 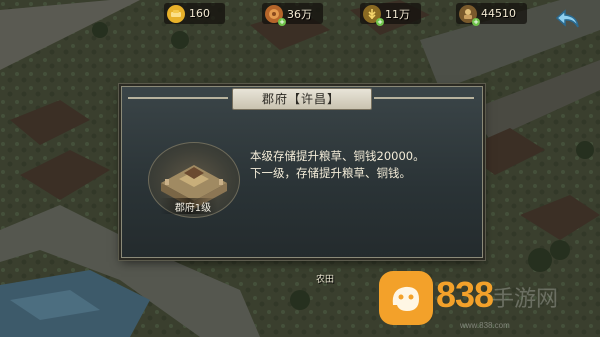 I want to click on coin-value: 44510, so click(x=498, y=13).